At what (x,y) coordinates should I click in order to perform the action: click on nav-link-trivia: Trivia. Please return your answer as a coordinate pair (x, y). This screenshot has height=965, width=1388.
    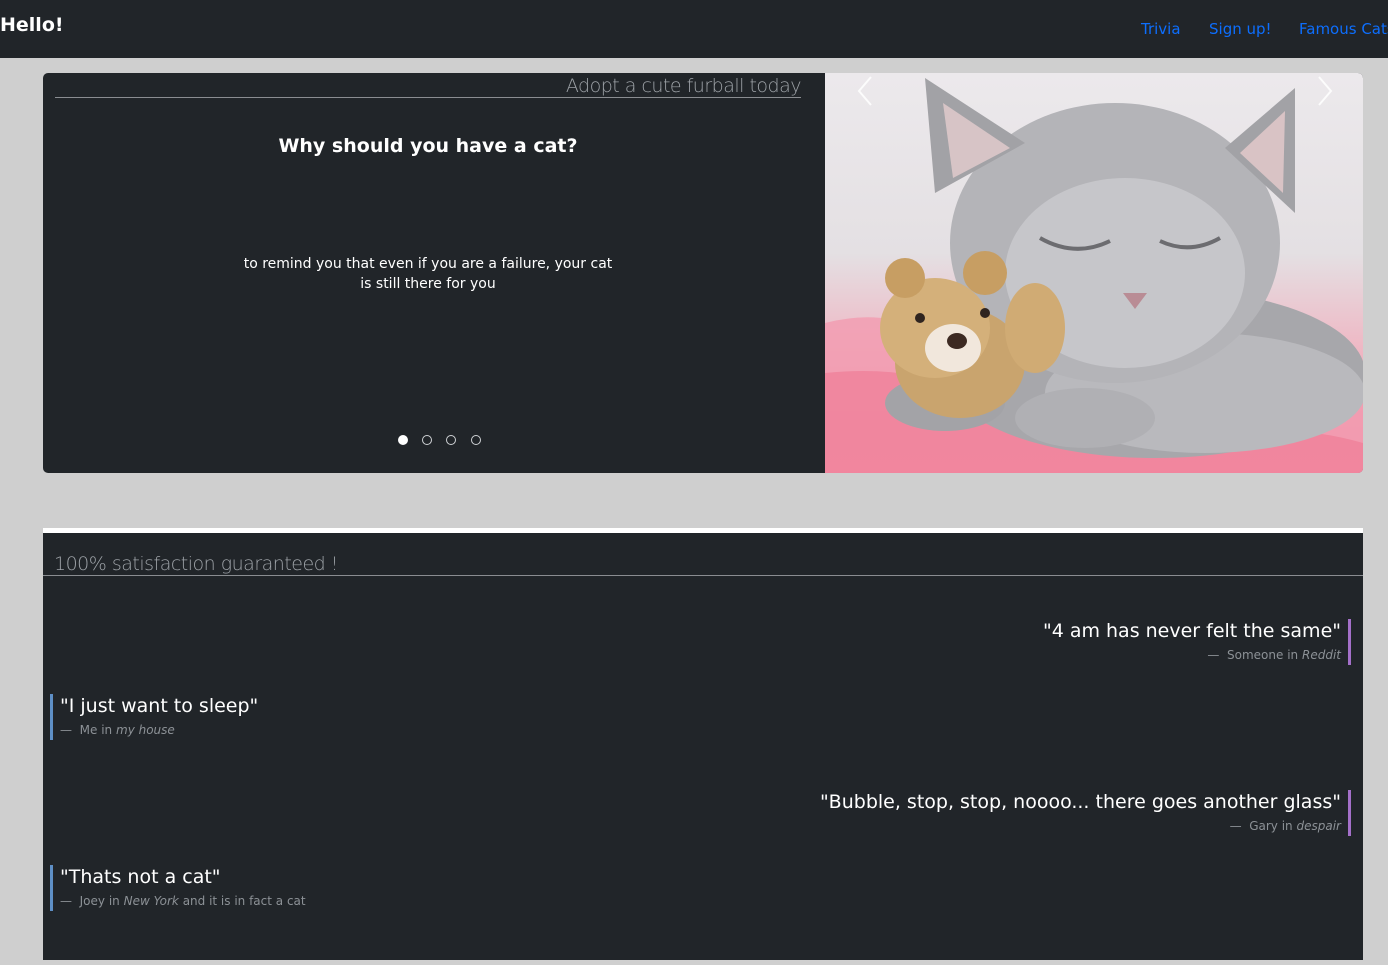
    Looking at the image, I should click on (1161, 29).